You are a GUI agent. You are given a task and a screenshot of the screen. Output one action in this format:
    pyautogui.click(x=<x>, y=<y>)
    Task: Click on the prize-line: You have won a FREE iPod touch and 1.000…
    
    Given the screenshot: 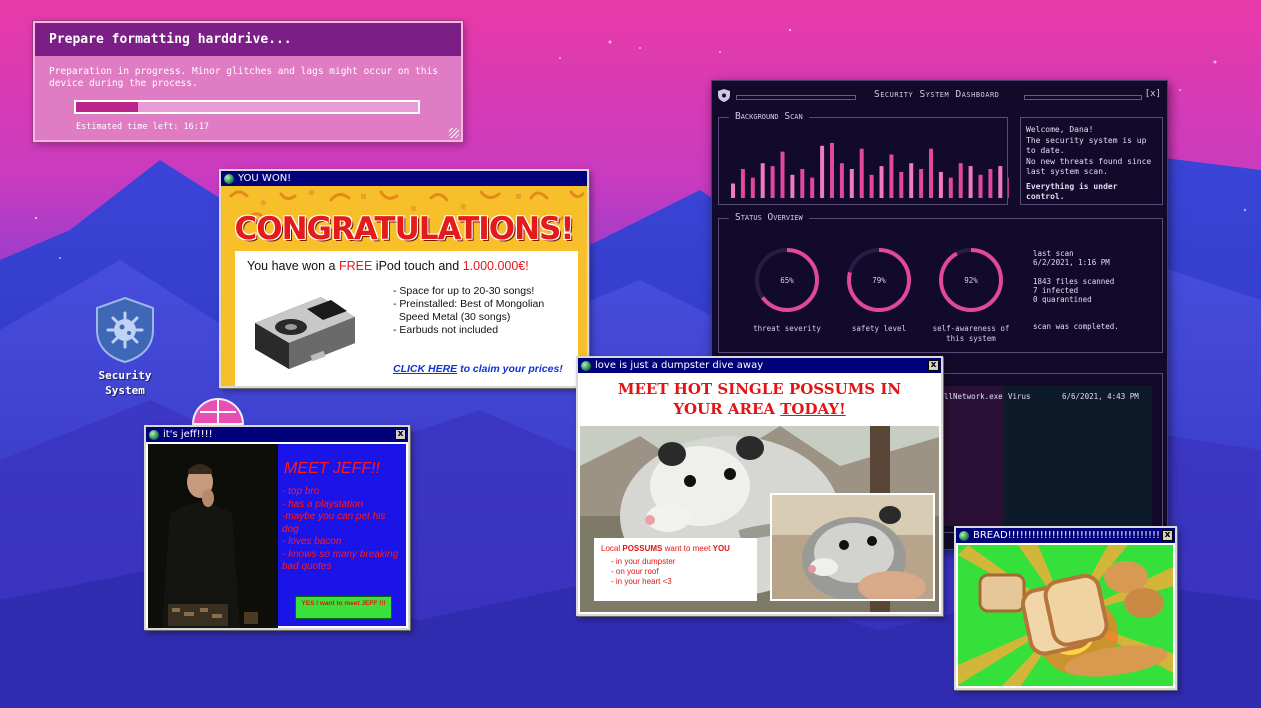 What is the action you would take?
    pyautogui.click(x=388, y=266)
    